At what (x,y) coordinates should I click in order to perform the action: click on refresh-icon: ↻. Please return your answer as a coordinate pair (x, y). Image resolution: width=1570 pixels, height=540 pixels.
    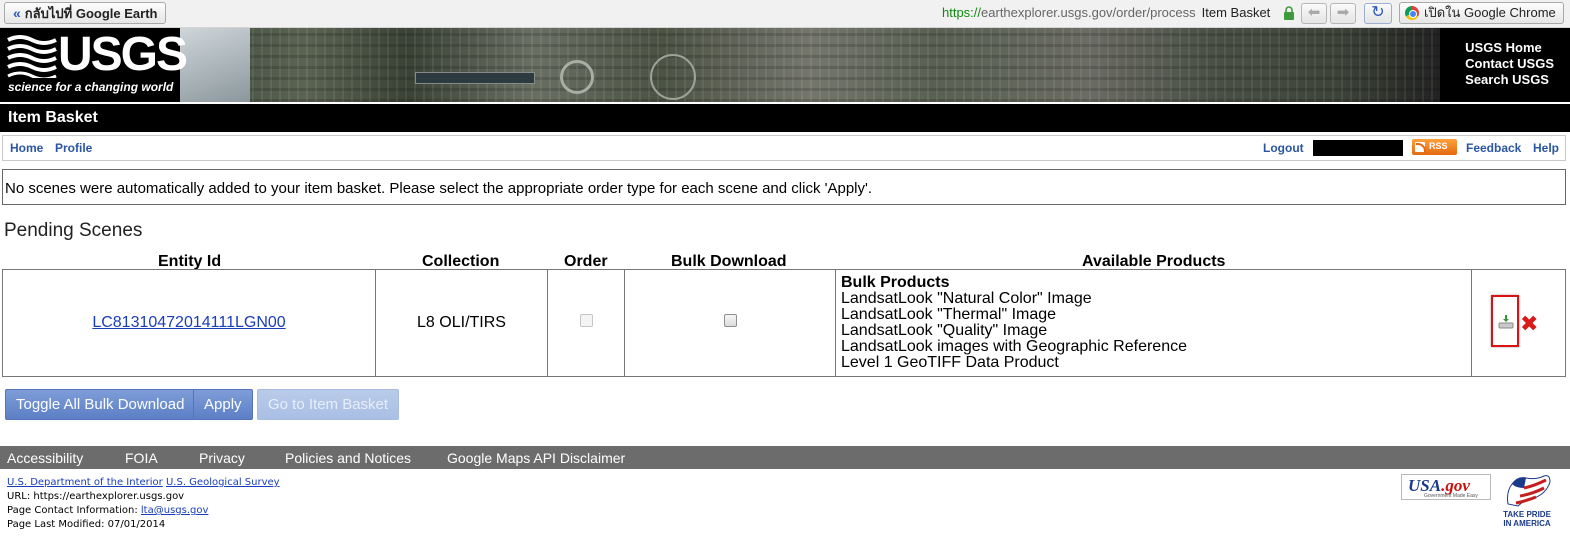
    Looking at the image, I should click on (1378, 13).